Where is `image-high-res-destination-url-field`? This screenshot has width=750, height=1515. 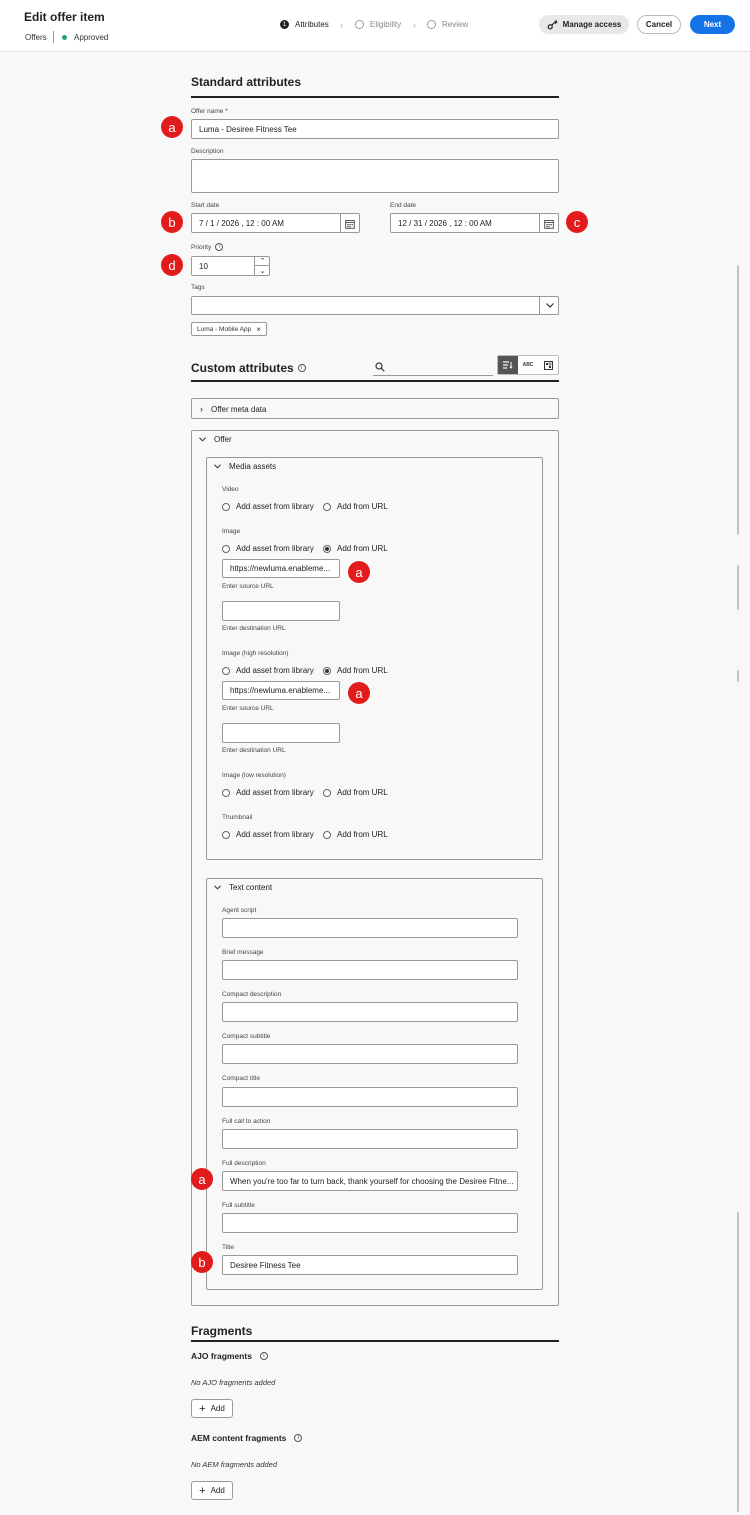
image-high-res-destination-url-field is located at coordinates (281, 733).